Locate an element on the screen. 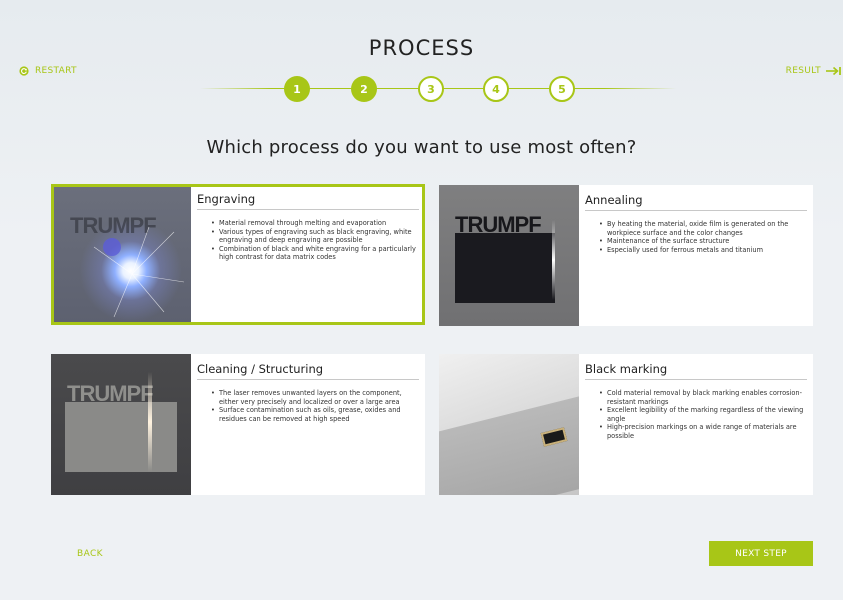 This screenshot has width=843, height=600. black-marking-image is located at coordinates (509, 424).